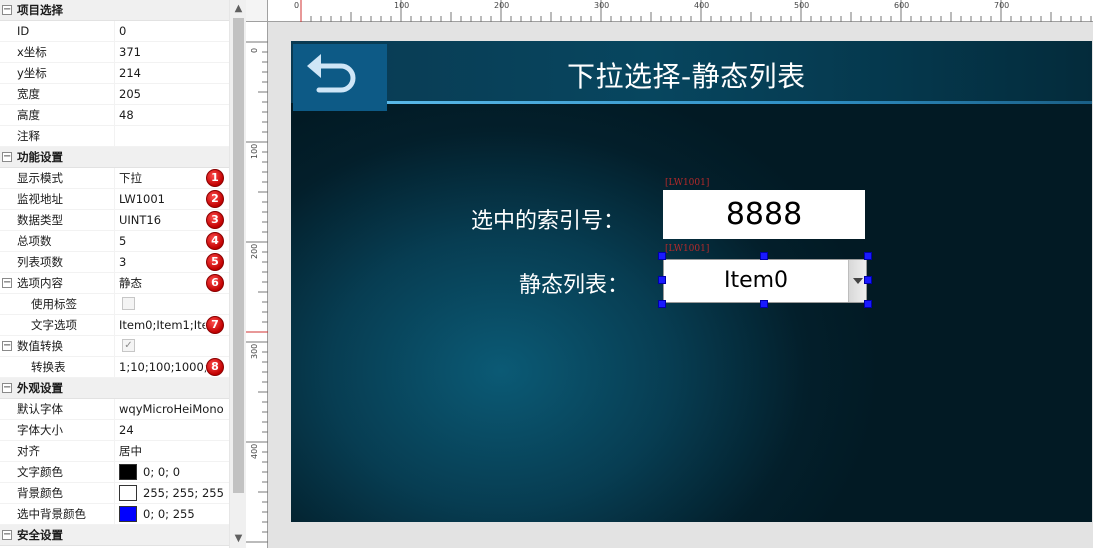 This screenshot has height=548, width=1093. I want to click on prop-row-use-tag: 使用标签, so click(114, 304).